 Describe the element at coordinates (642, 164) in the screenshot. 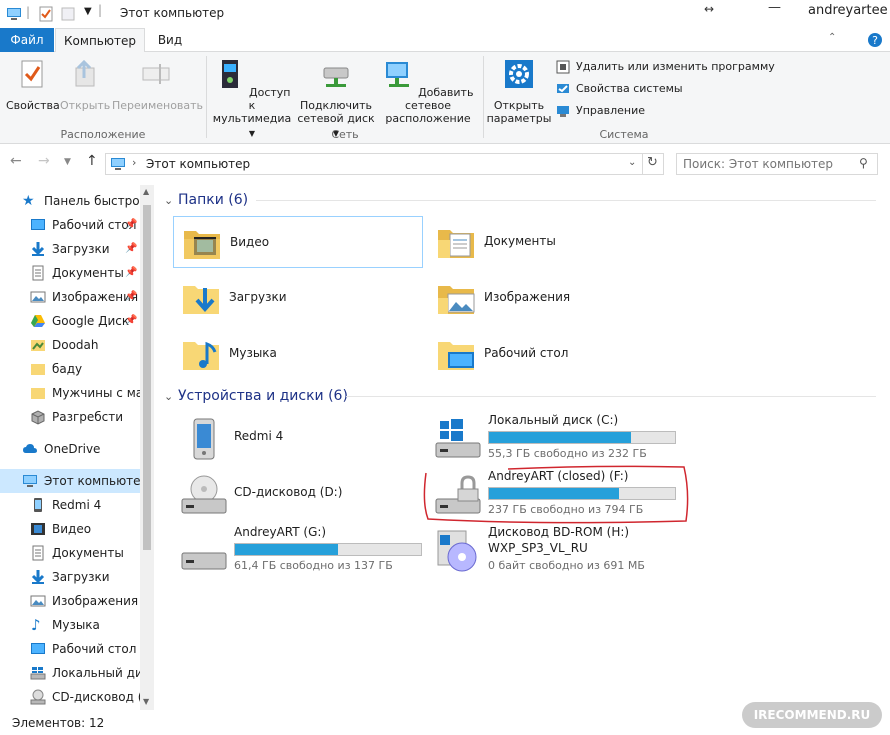

I see `address-separator` at that location.